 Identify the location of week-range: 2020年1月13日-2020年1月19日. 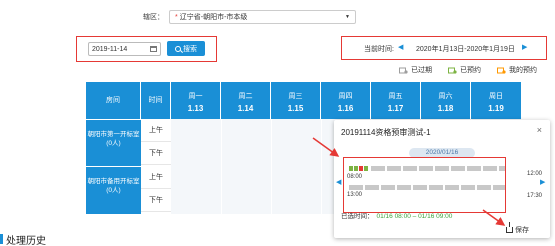
(465, 49).